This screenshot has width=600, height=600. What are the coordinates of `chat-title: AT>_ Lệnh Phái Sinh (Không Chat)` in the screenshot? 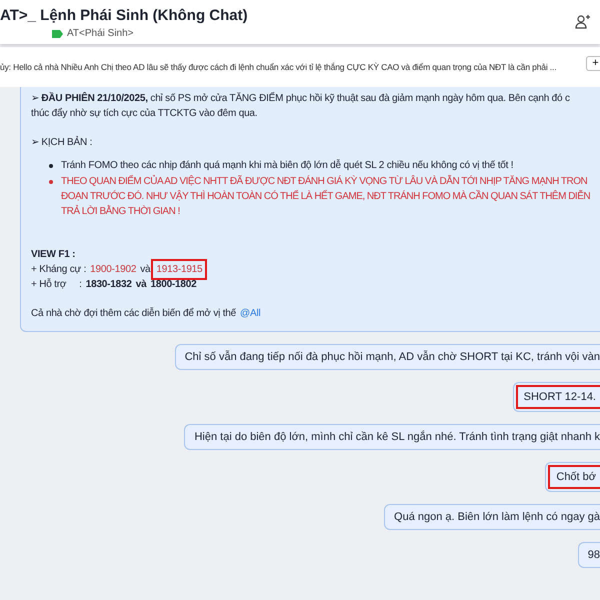 It's located at (124, 15).